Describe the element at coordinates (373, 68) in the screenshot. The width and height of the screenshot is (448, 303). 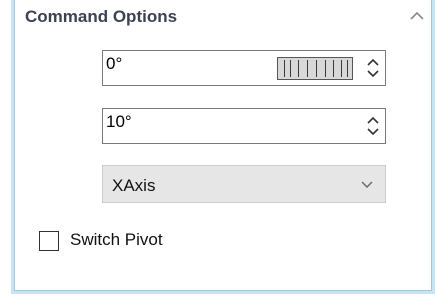
I see `angle-spinner-icon` at that location.